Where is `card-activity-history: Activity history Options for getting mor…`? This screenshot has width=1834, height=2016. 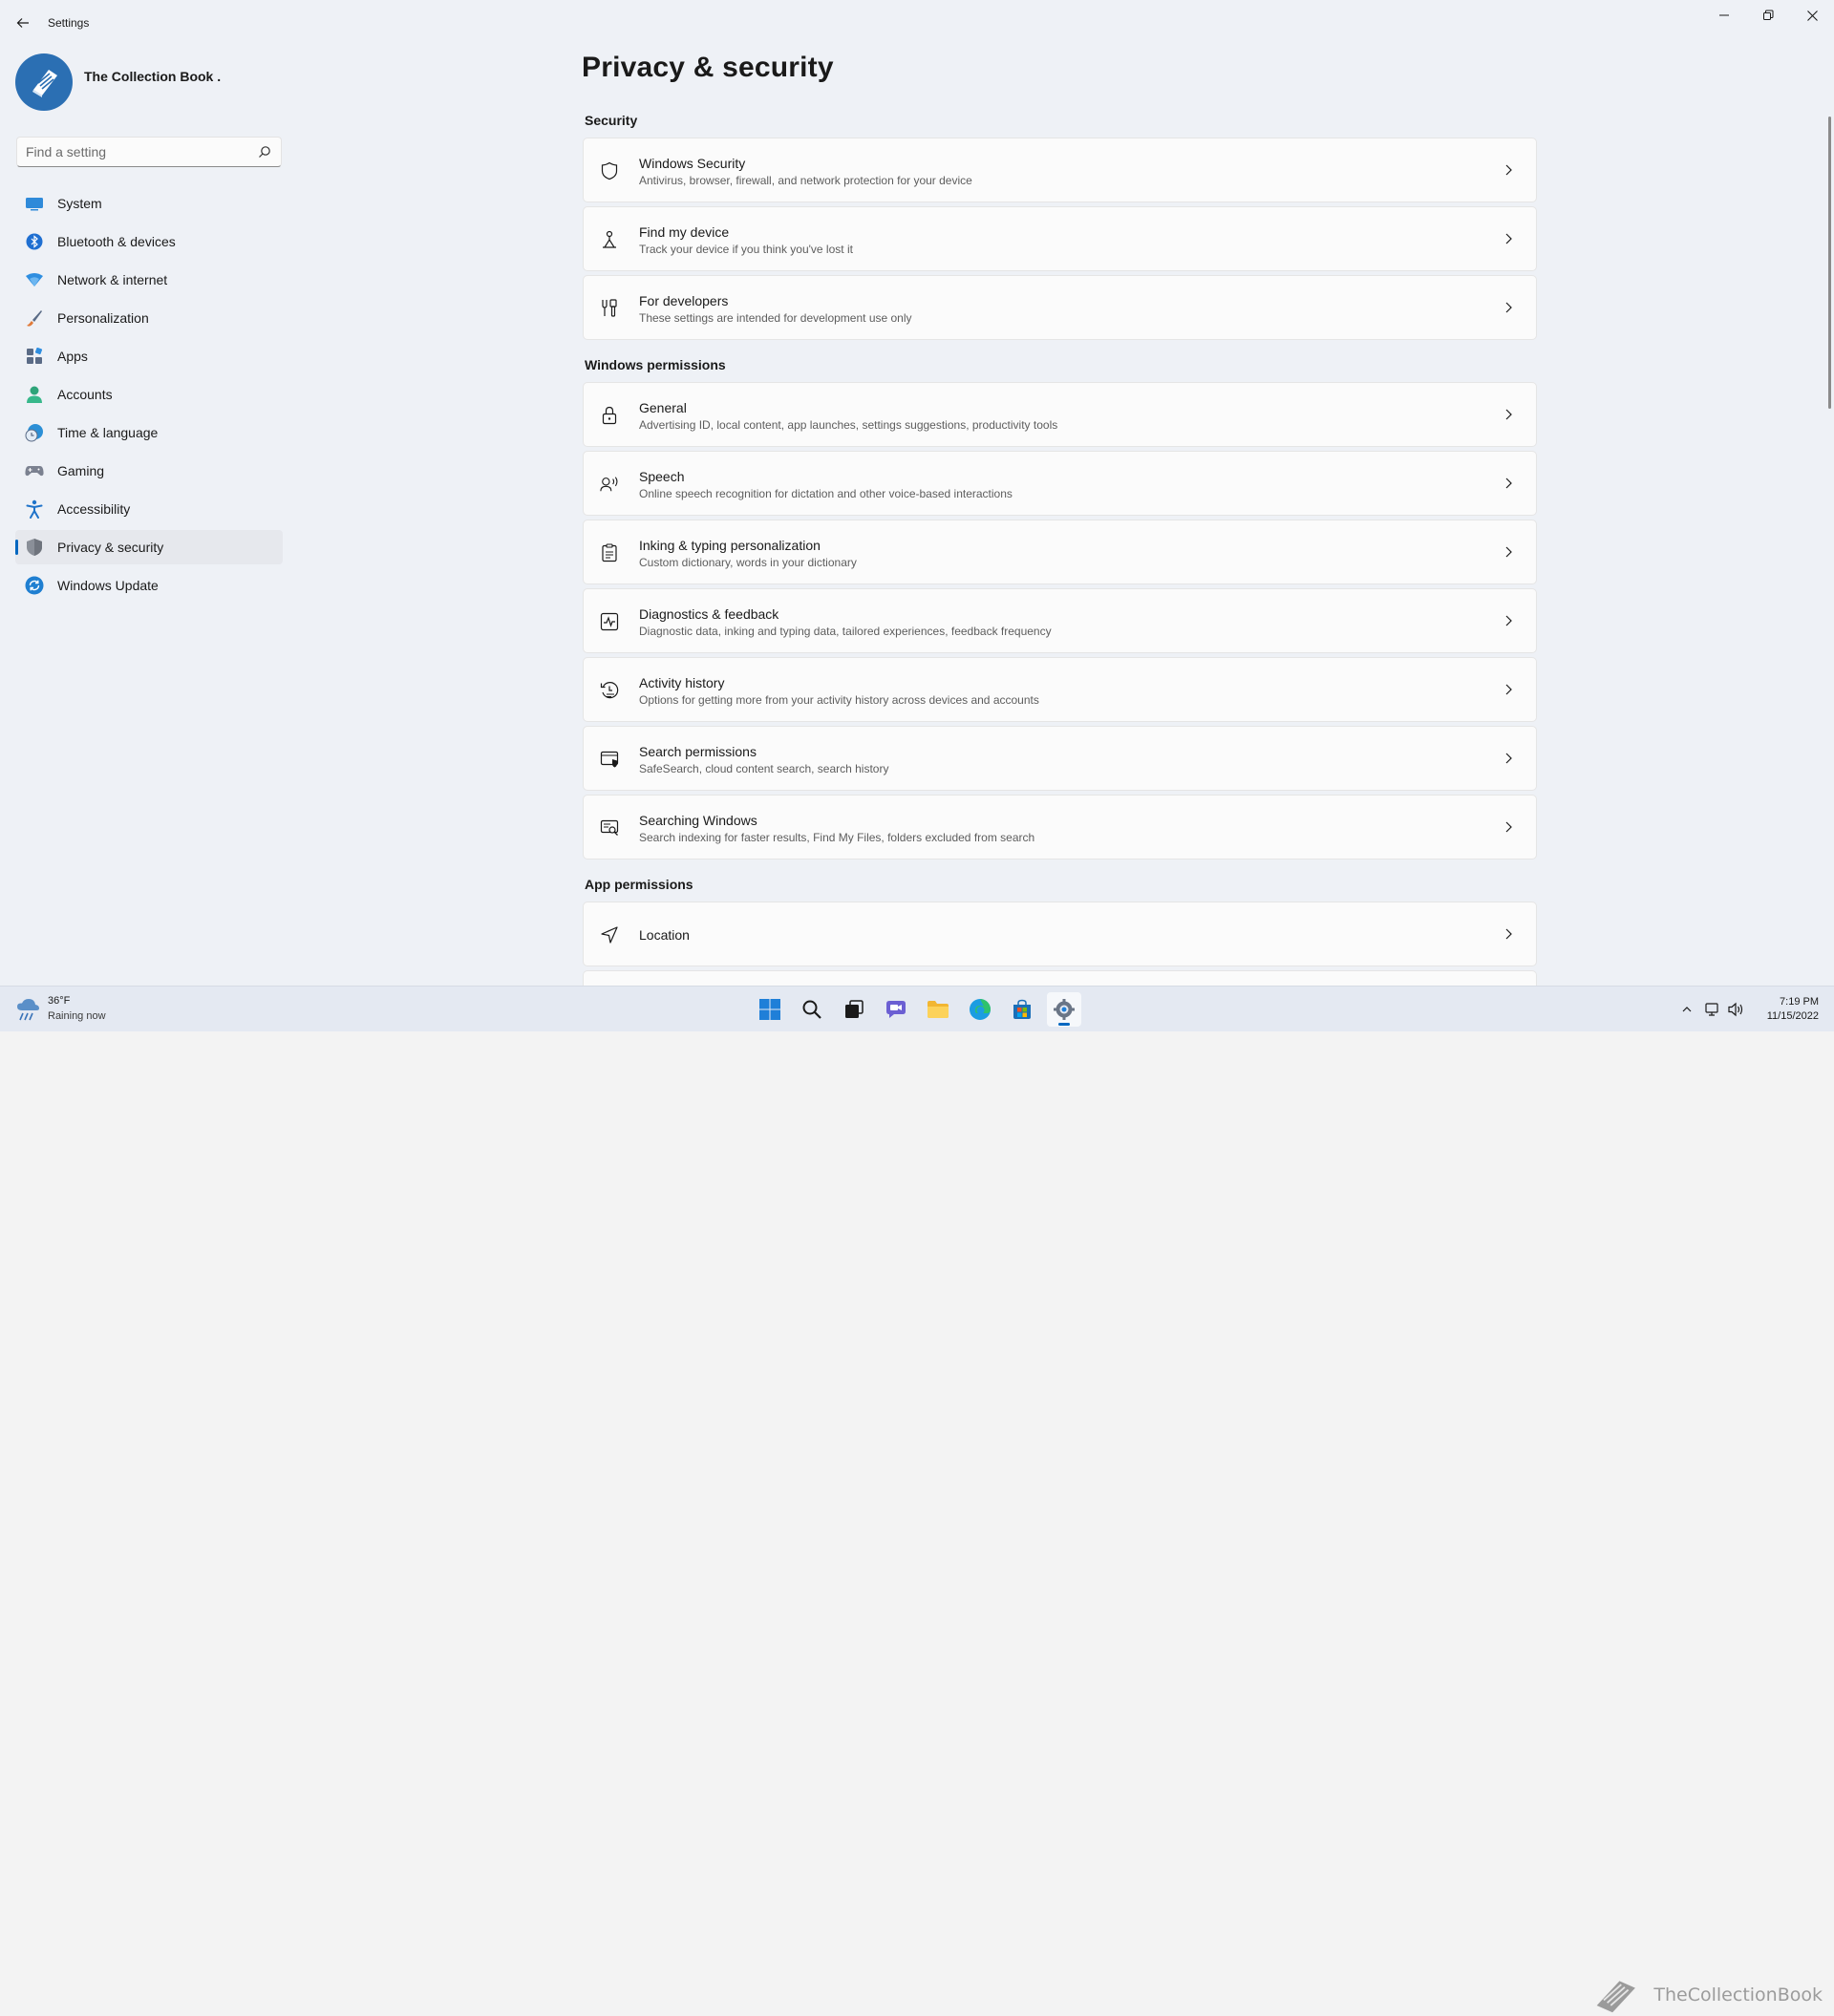 card-activity-history: Activity history Options for getting mor… is located at coordinates (1060, 689).